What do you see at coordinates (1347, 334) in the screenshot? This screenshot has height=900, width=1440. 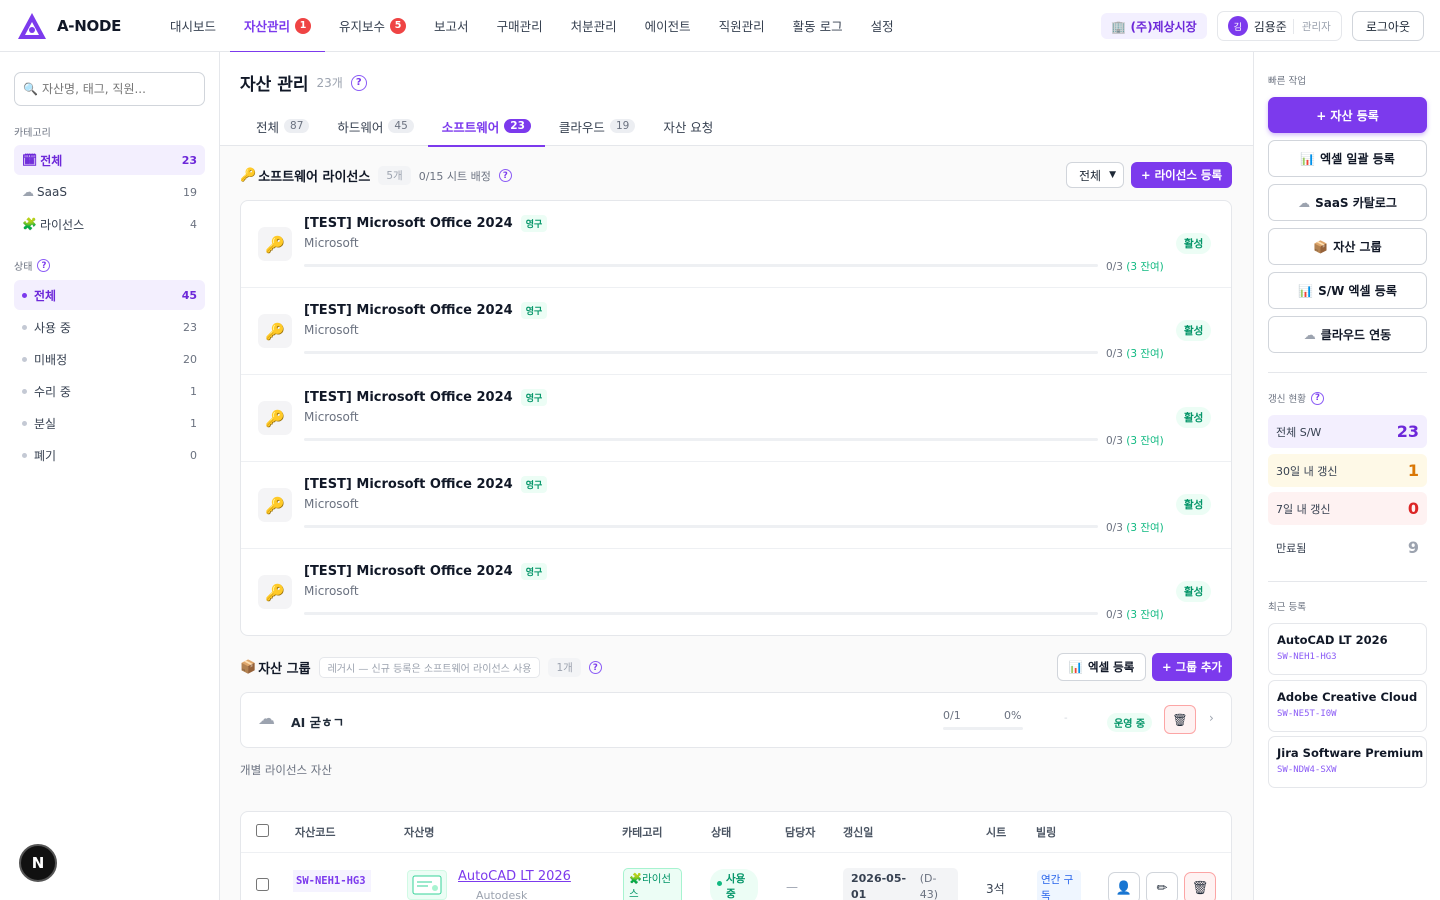 I see `cloud-integration-button: ☁ 클라우드 연동` at bounding box center [1347, 334].